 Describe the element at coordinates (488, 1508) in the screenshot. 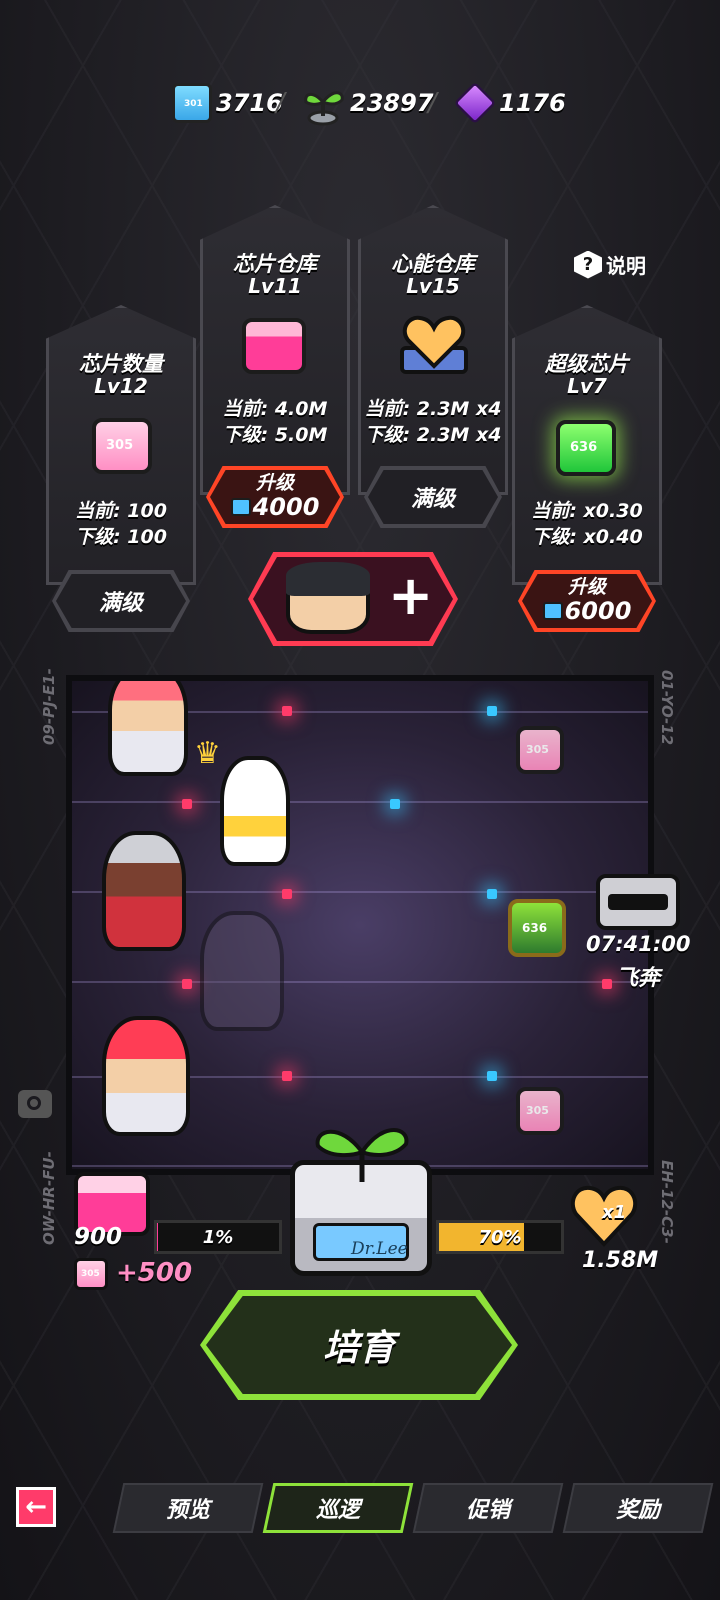

I see `tab-promotion: 促销` at that location.